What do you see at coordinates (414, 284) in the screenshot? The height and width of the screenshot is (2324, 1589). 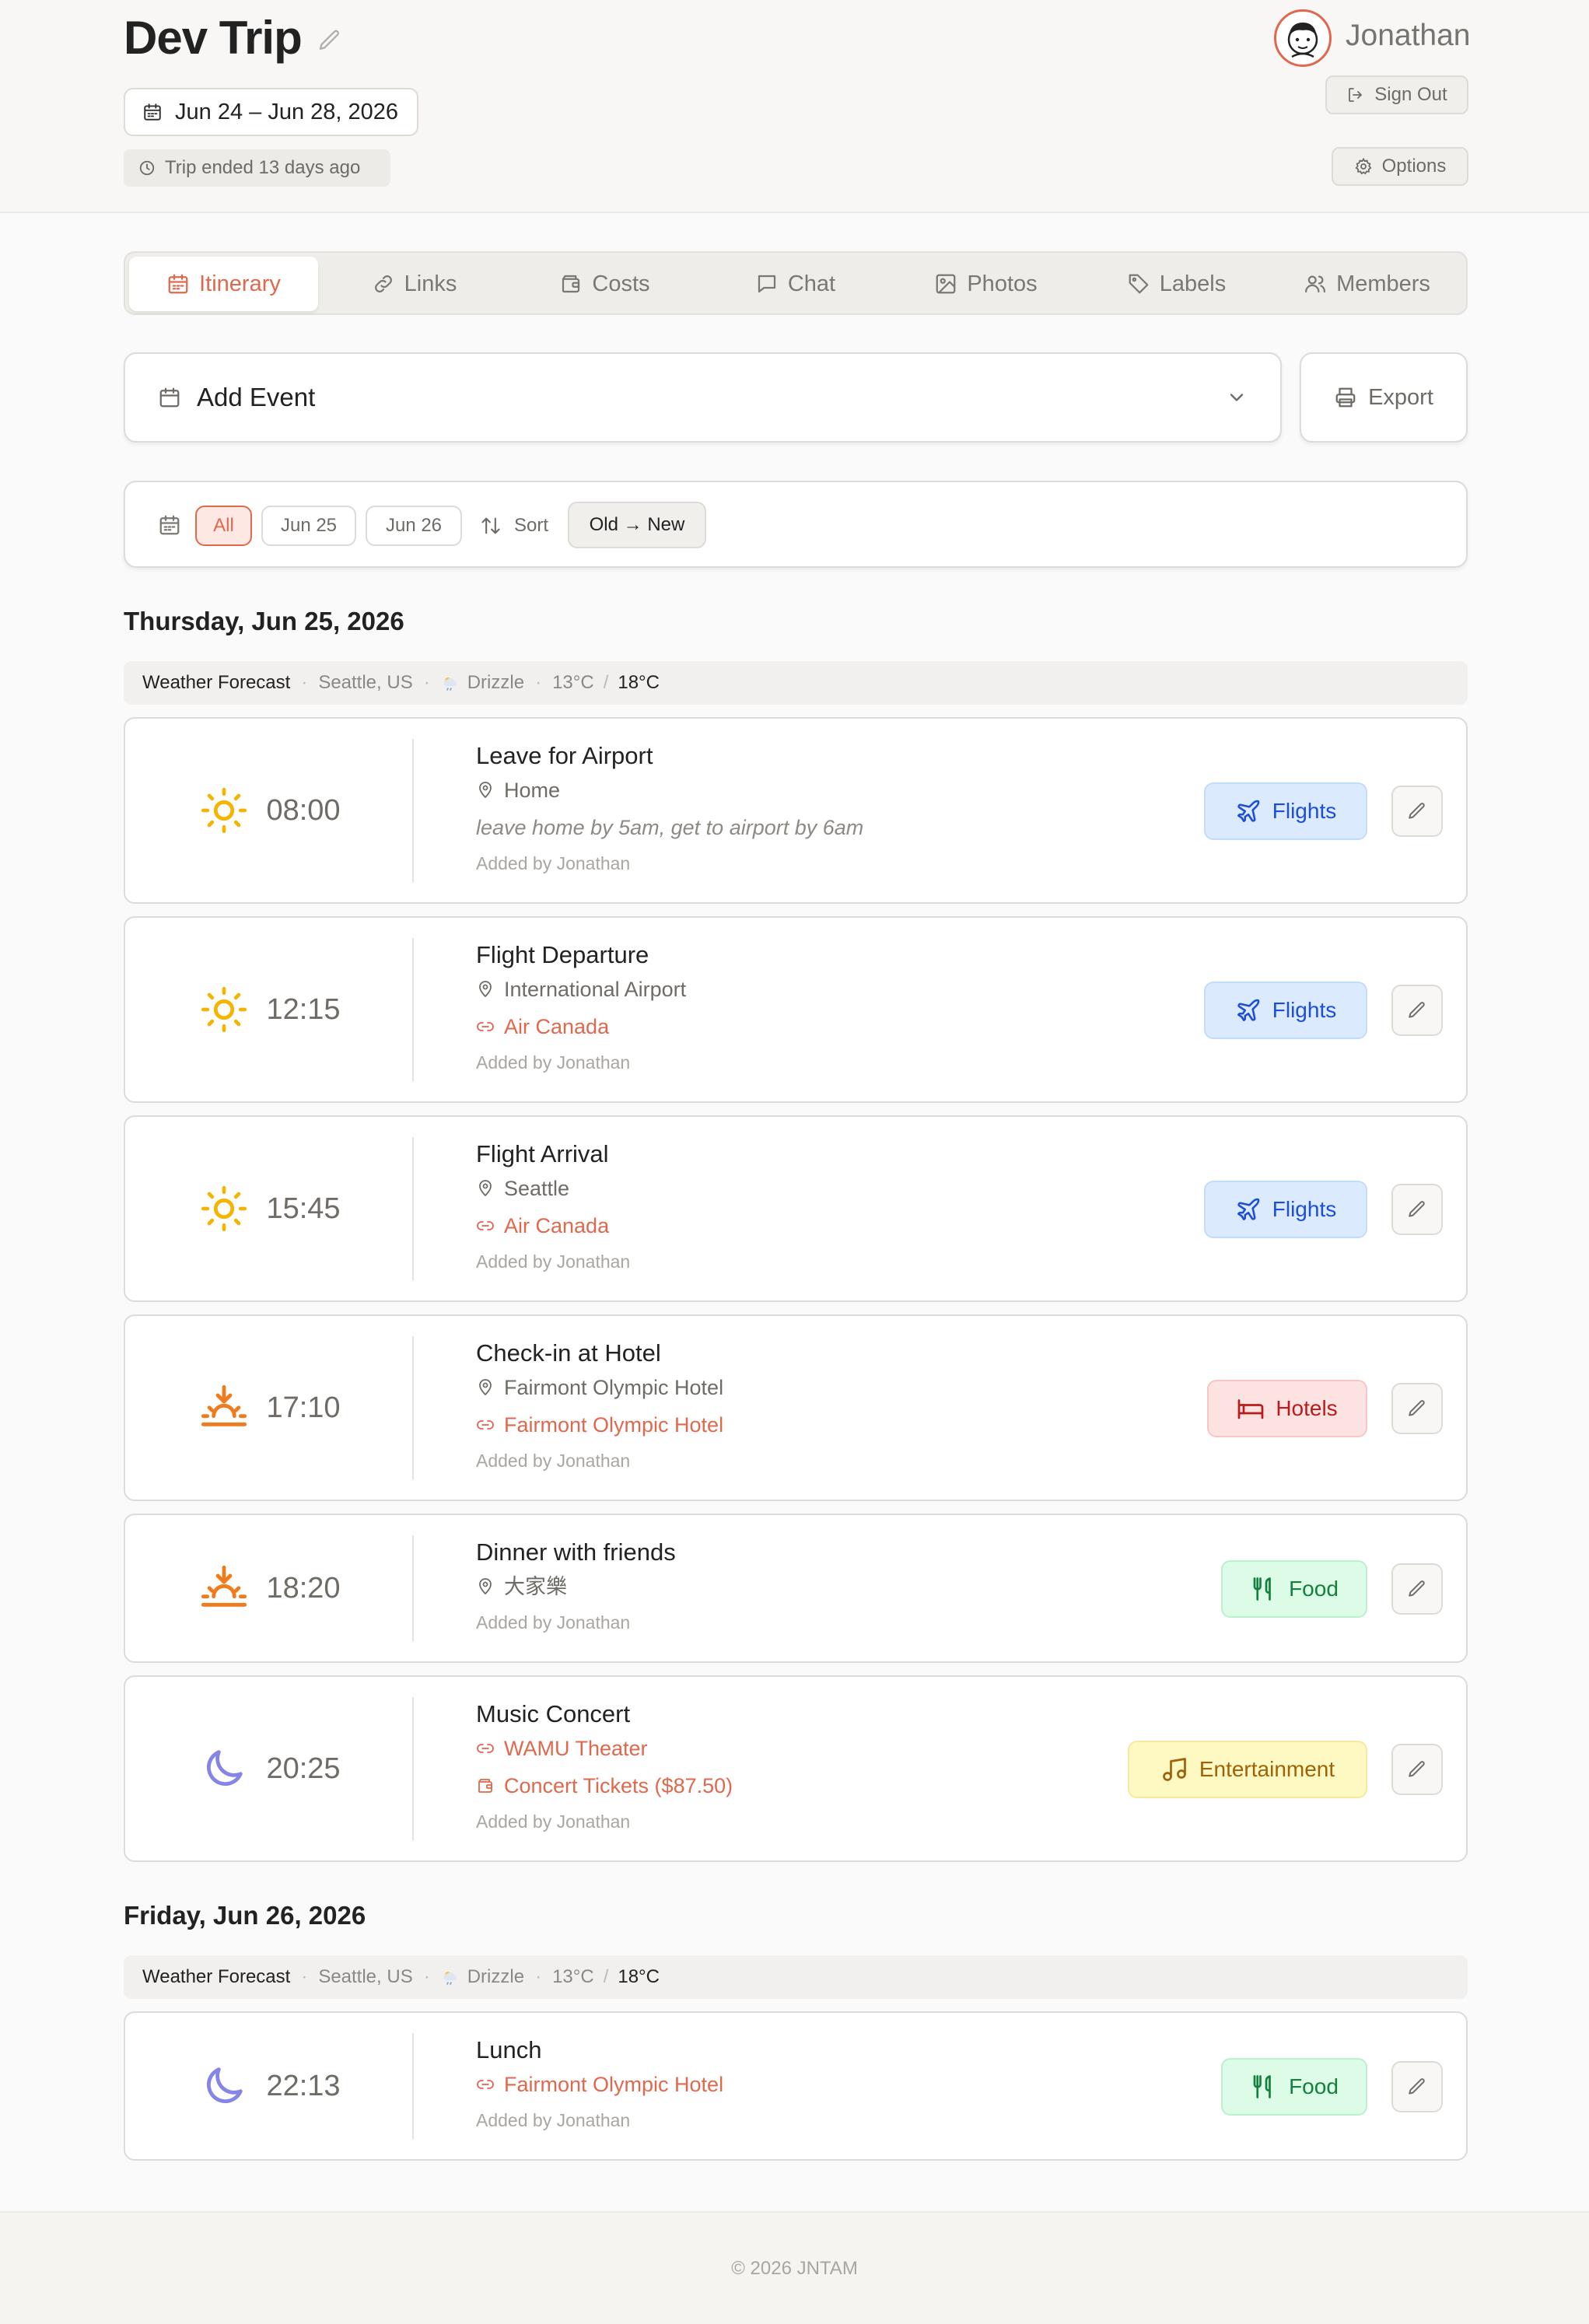 I see `tab-links: Links` at bounding box center [414, 284].